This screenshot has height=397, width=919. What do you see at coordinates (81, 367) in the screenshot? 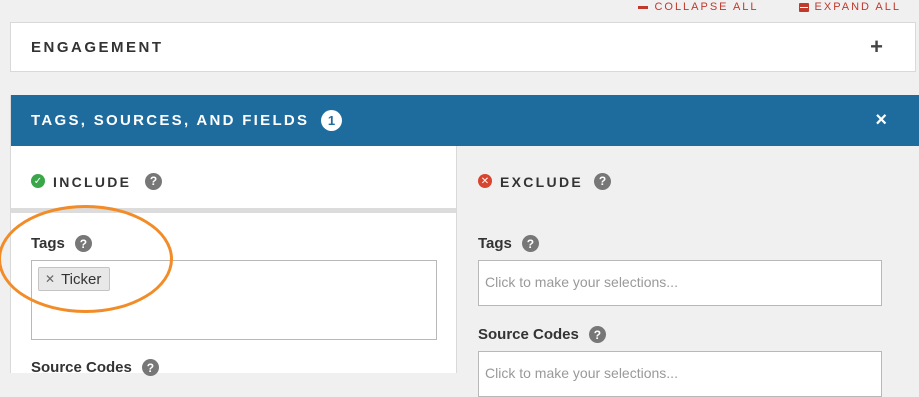
I see `include-source-codes-label: Source Codes` at bounding box center [81, 367].